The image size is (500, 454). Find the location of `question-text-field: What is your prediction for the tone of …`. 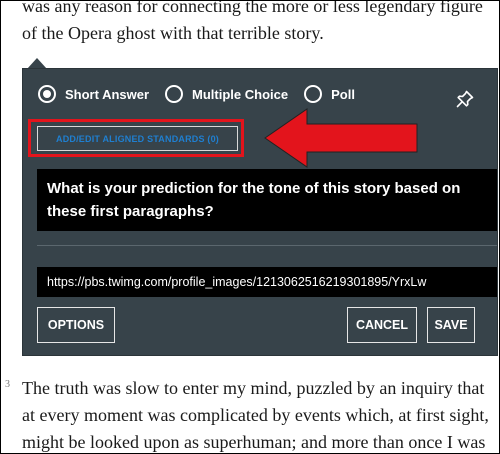

question-text-field: What is your prediction for the tone of … is located at coordinates (267, 200).